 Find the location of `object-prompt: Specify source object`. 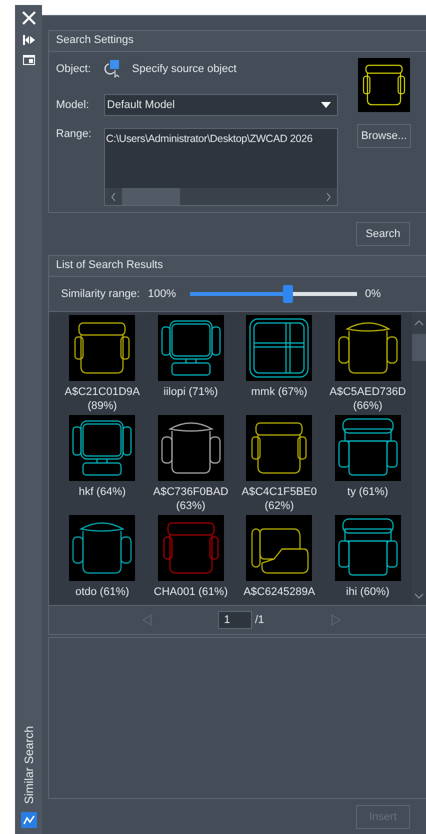

object-prompt: Specify source object is located at coordinates (184, 69).